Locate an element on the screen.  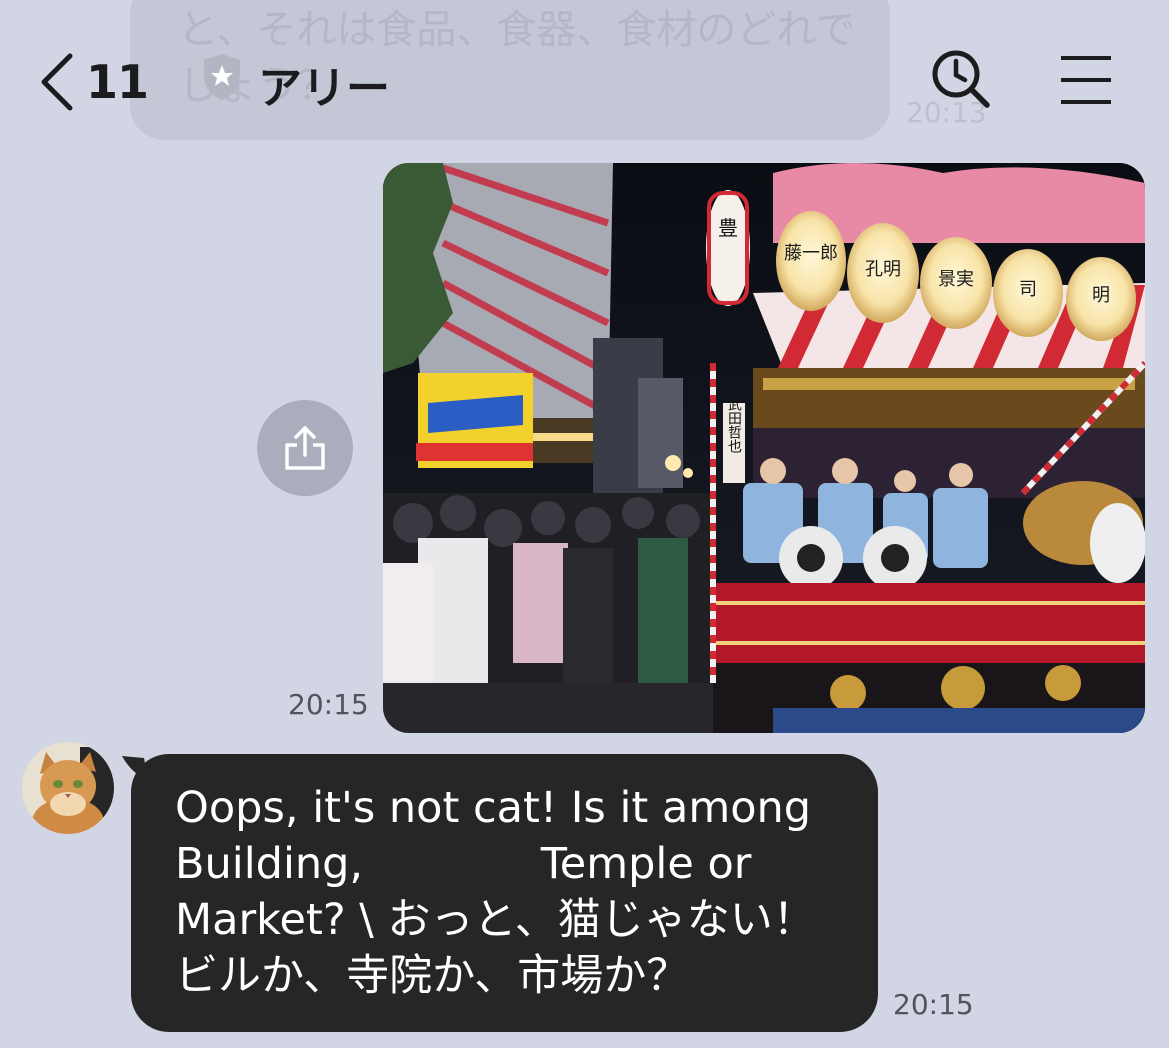
lantern-label: 景実 is located at coordinates (956, 279).